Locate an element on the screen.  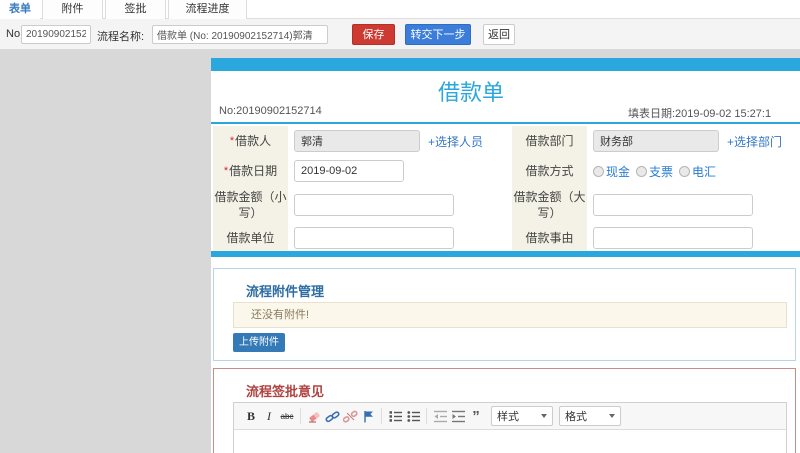
select-department-link: +选择部门 is located at coordinates (754, 141).